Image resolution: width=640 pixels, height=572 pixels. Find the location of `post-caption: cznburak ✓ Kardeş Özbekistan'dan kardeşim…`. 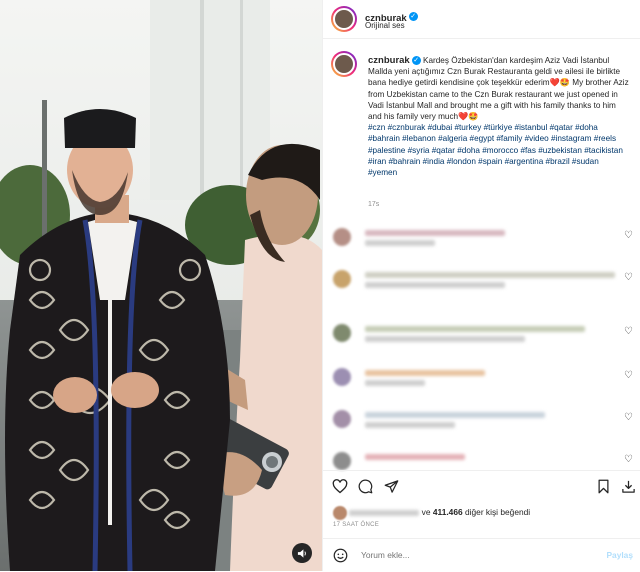

post-caption: cznburak ✓ Kardeş Özbekistan'dan kardeşim… is located at coordinates (499, 116).